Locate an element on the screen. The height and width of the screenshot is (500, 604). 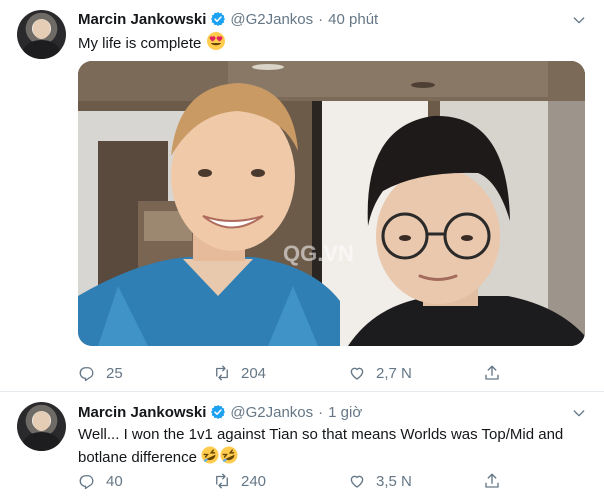
retweet-button: 204 is located at coordinates (239, 373).